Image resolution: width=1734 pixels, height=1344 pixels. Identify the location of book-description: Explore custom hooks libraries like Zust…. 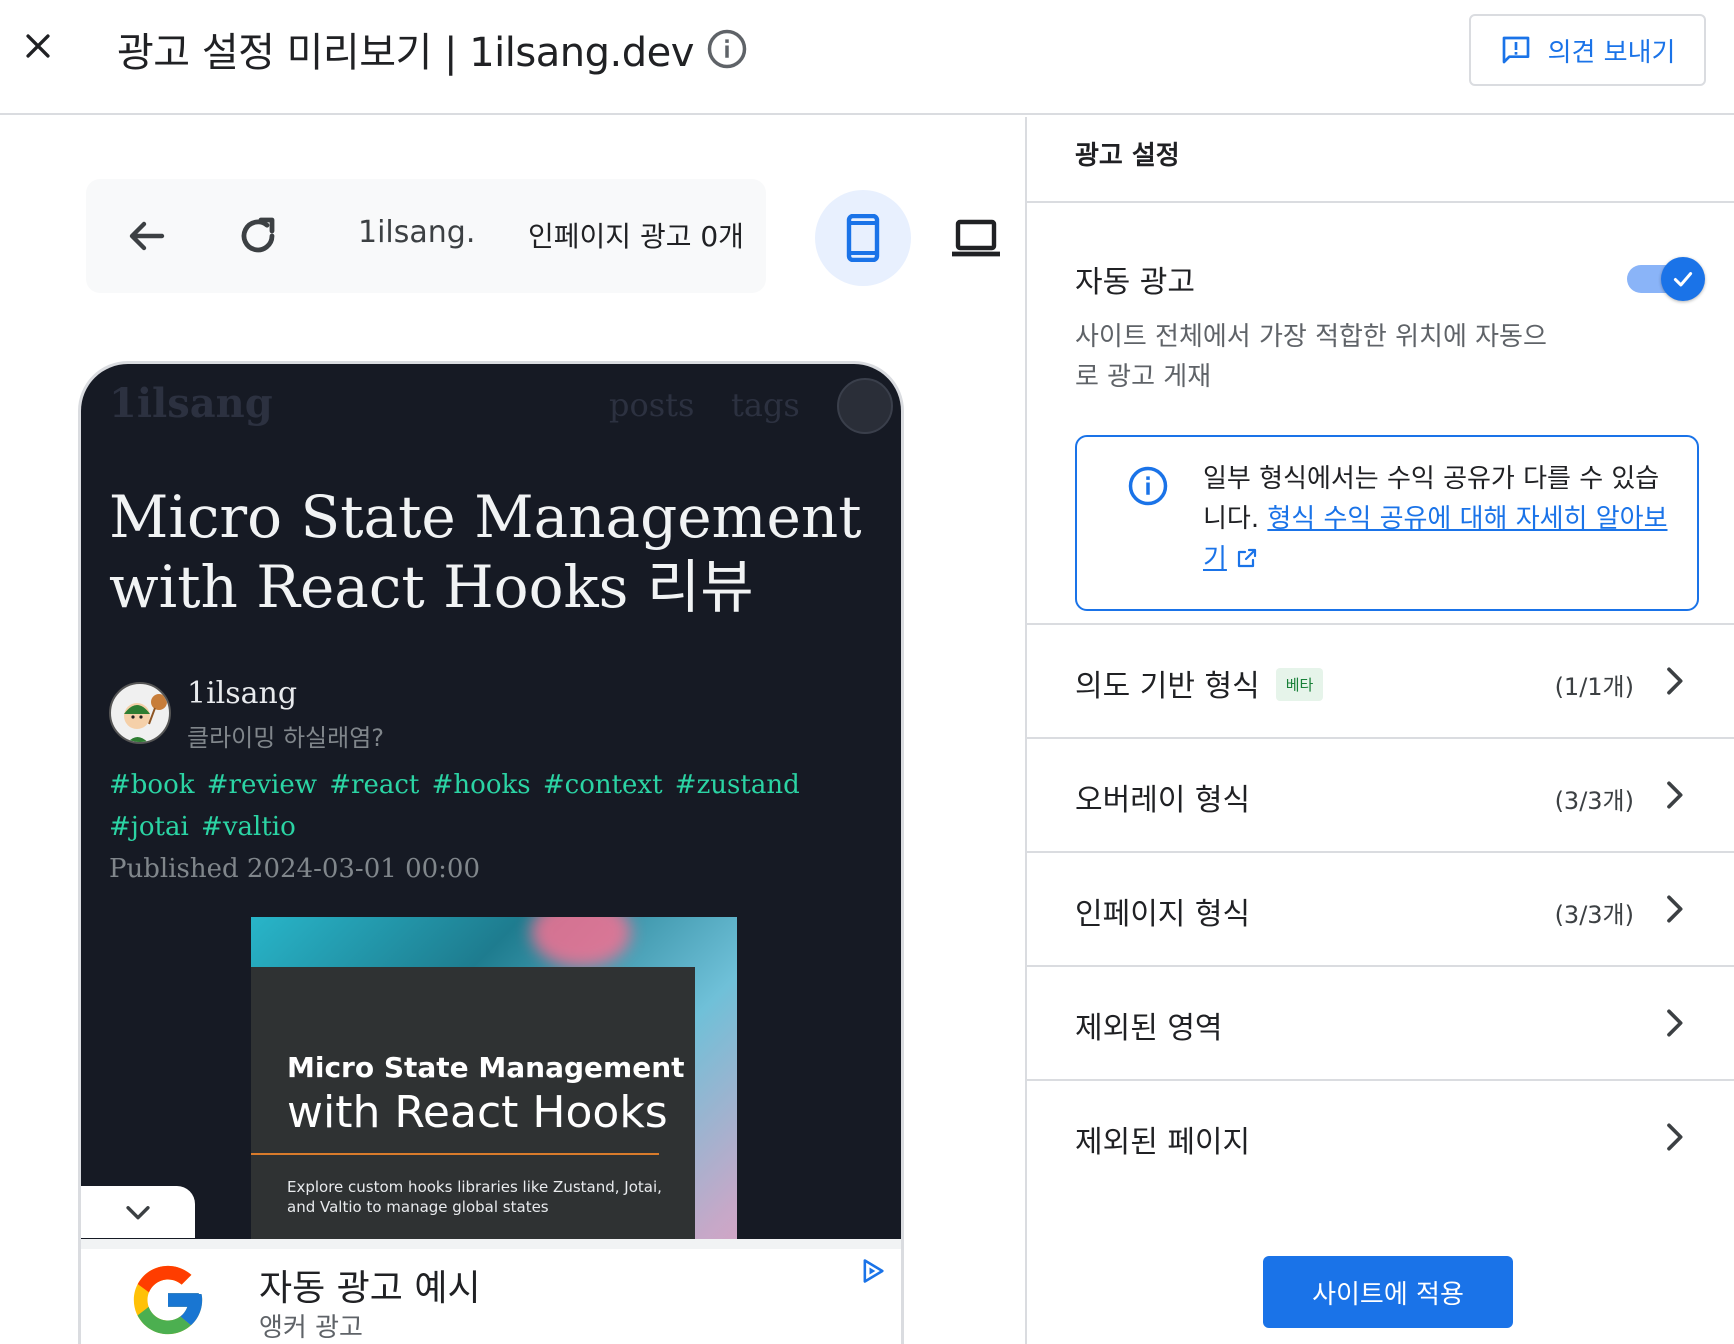
(474, 1197).